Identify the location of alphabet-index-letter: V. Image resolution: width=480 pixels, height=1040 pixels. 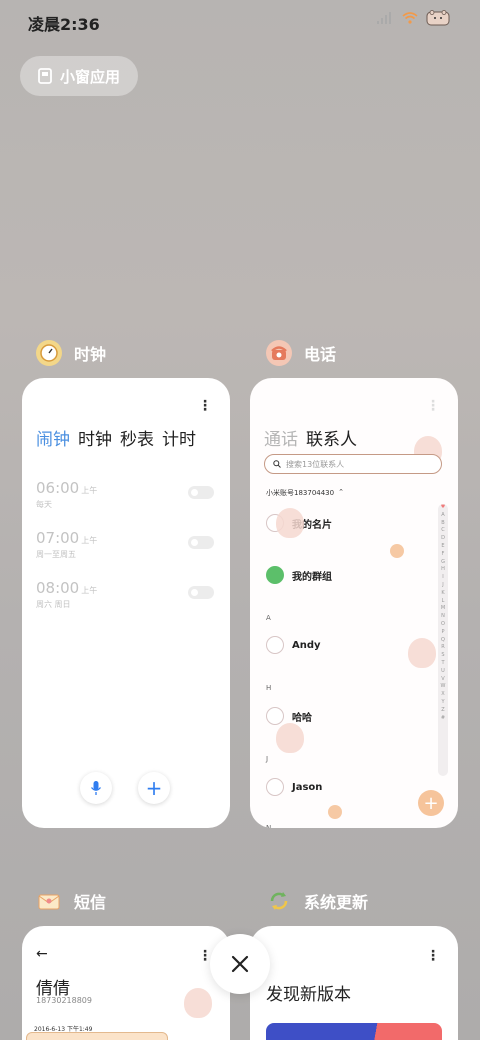
(442, 680).